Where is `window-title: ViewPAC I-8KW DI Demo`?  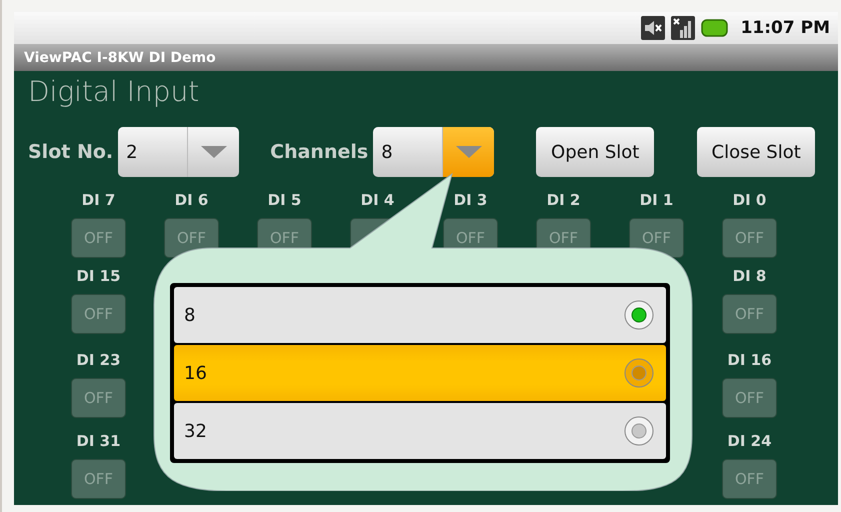 window-title: ViewPAC I-8KW DI Demo is located at coordinates (120, 58).